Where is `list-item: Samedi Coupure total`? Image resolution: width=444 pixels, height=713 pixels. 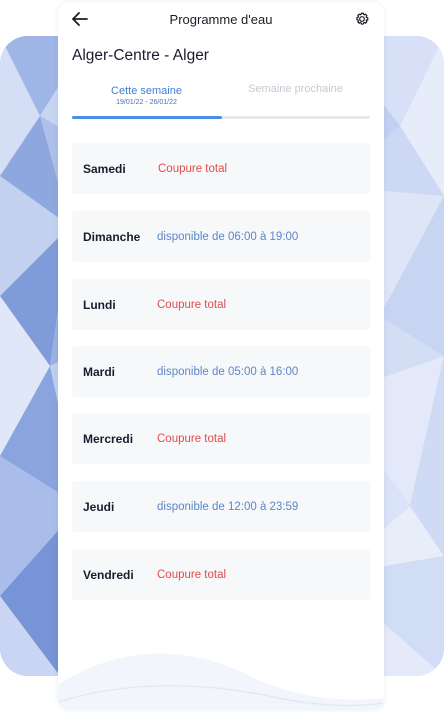
list-item: Samedi Coupure total is located at coordinates (221, 168).